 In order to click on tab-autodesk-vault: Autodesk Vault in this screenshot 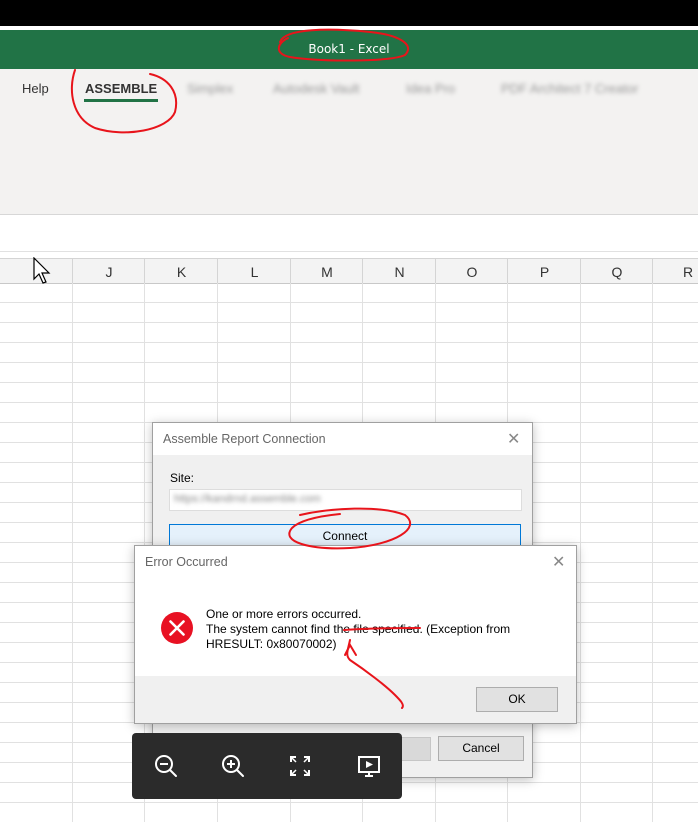, I will do `click(316, 88)`.